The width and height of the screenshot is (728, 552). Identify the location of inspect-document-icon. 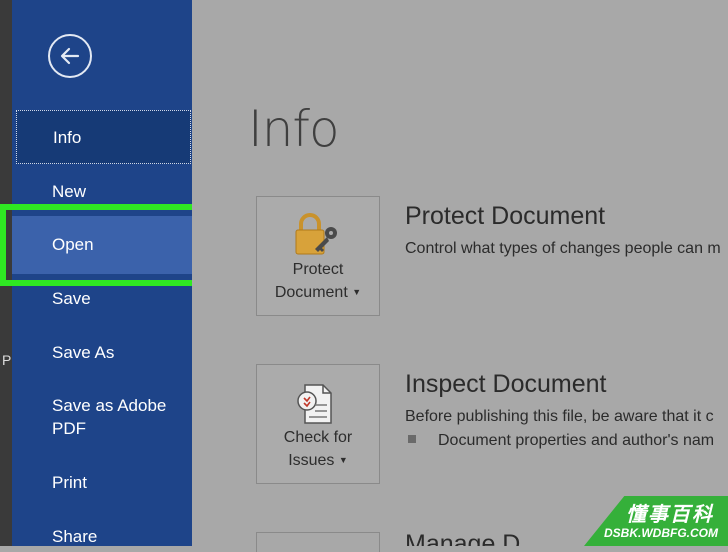
(314, 404).